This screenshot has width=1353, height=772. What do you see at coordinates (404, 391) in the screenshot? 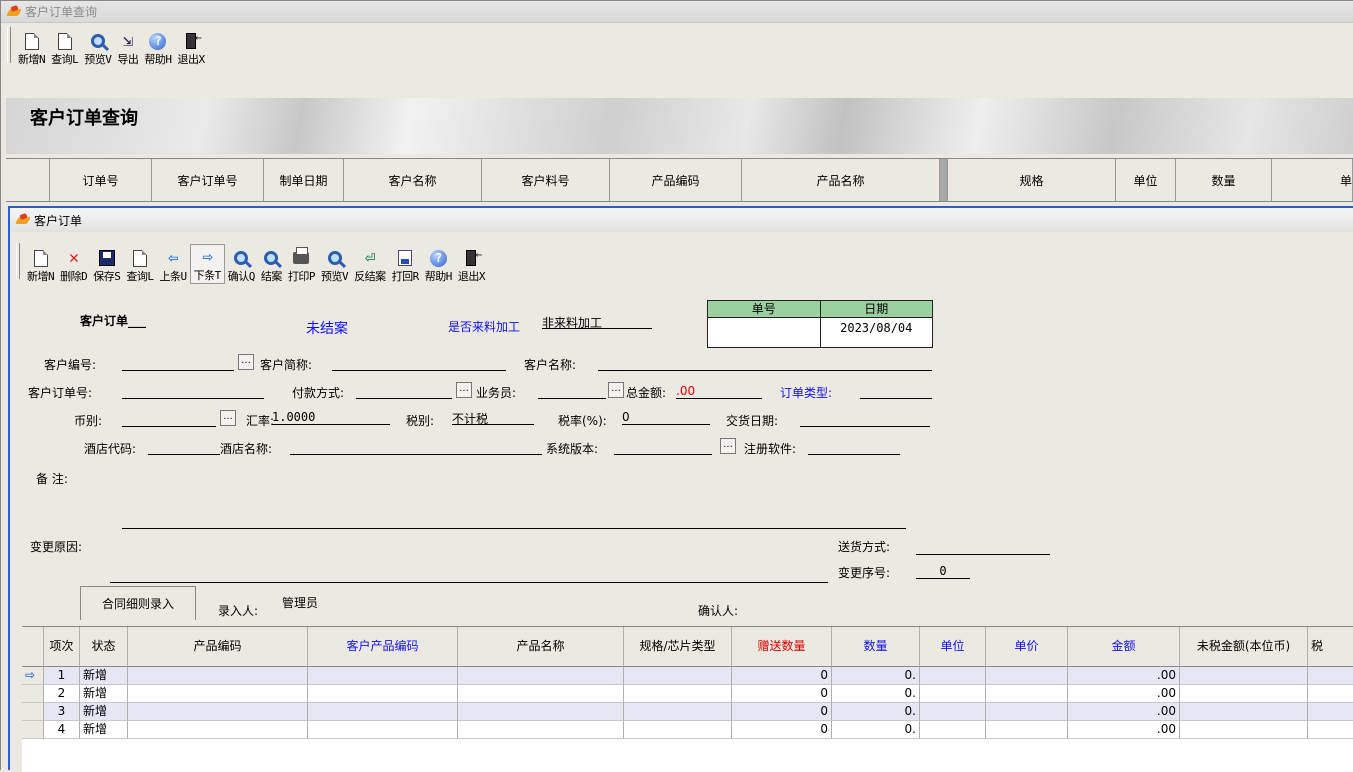
I see `payment-method-field` at bounding box center [404, 391].